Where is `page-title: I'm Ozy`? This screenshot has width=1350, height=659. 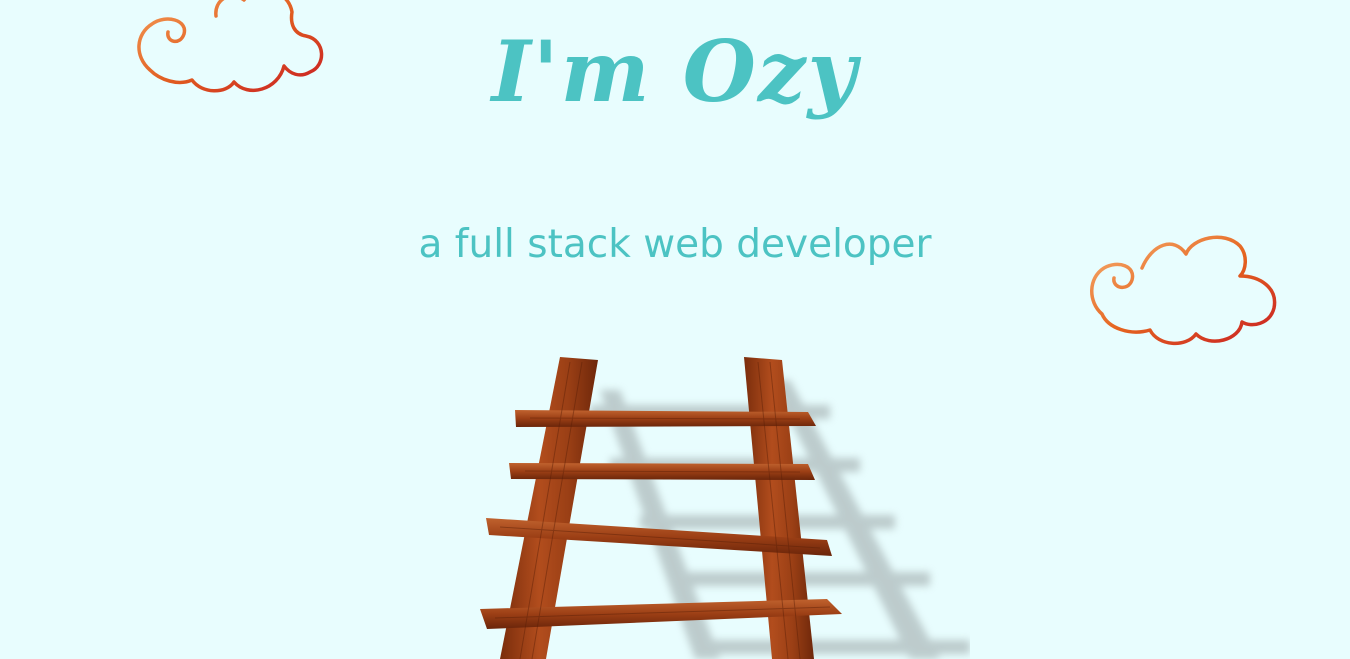
page-title: I'm Ozy is located at coordinates (675, 71).